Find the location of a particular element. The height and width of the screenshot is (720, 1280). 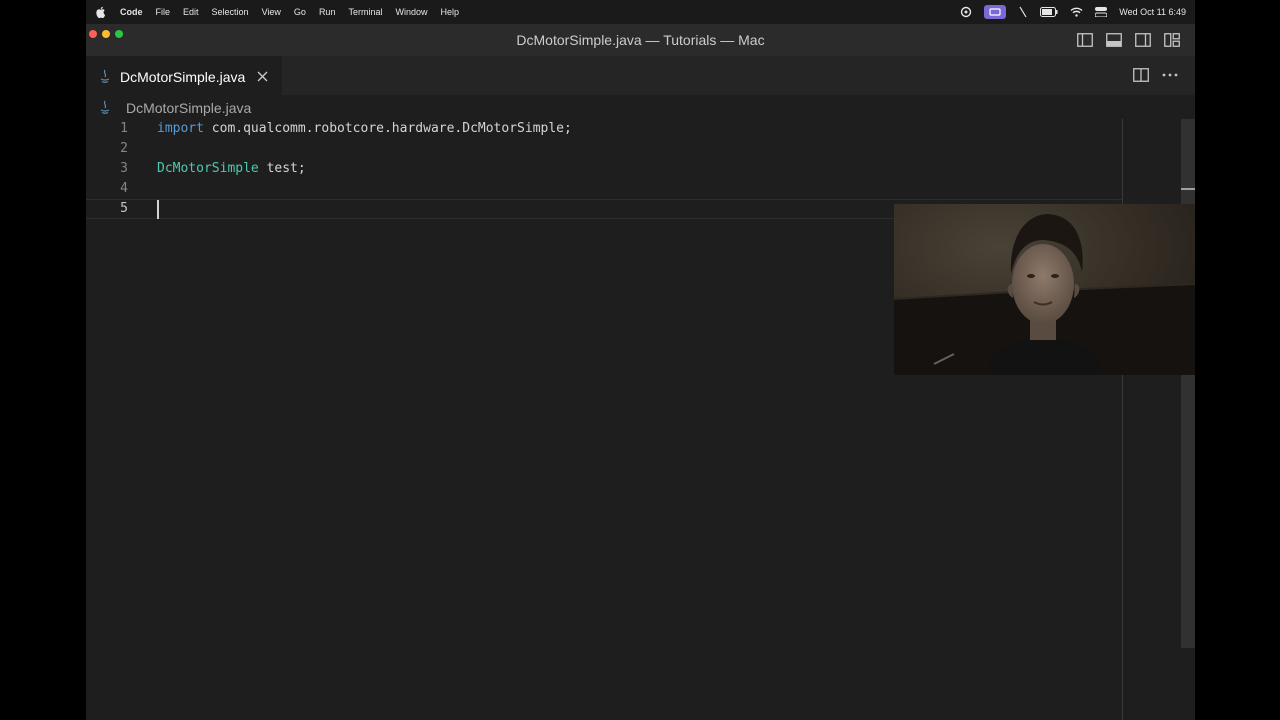

menu-terminal: Terminal is located at coordinates (365, 12).